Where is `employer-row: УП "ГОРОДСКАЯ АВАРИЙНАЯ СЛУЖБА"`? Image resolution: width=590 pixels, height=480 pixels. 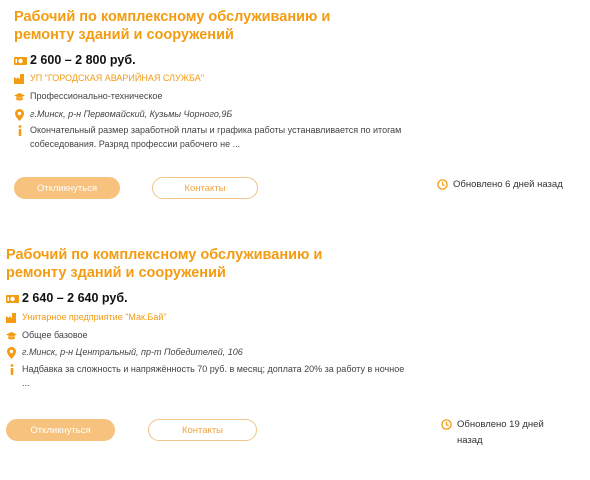 employer-row: УП "ГОРОДСКАЯ АВАРИЙНАЯ СЛУЖБА" is located at coordinates (109, 78).